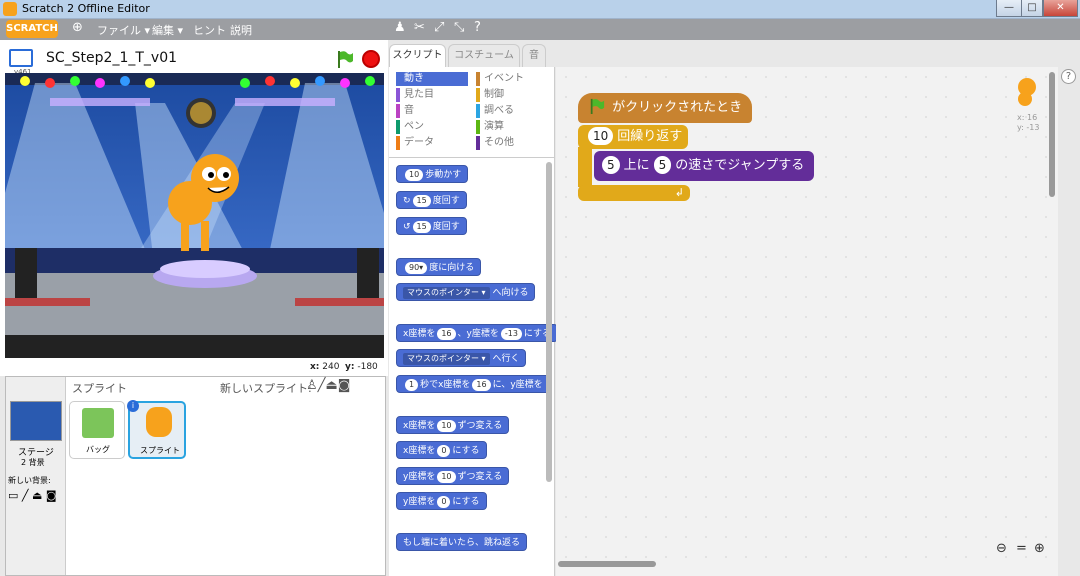 Image resolution: width=1080 pixels, height=576 pixels. I want to click on category-1: イベント, so click(512, 79).